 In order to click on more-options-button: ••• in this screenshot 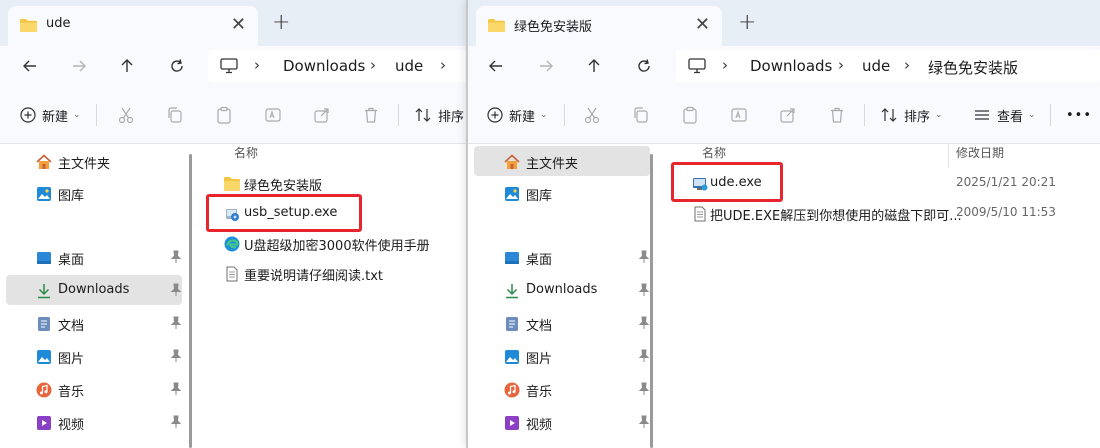, I will do `click(1079, 115)`.